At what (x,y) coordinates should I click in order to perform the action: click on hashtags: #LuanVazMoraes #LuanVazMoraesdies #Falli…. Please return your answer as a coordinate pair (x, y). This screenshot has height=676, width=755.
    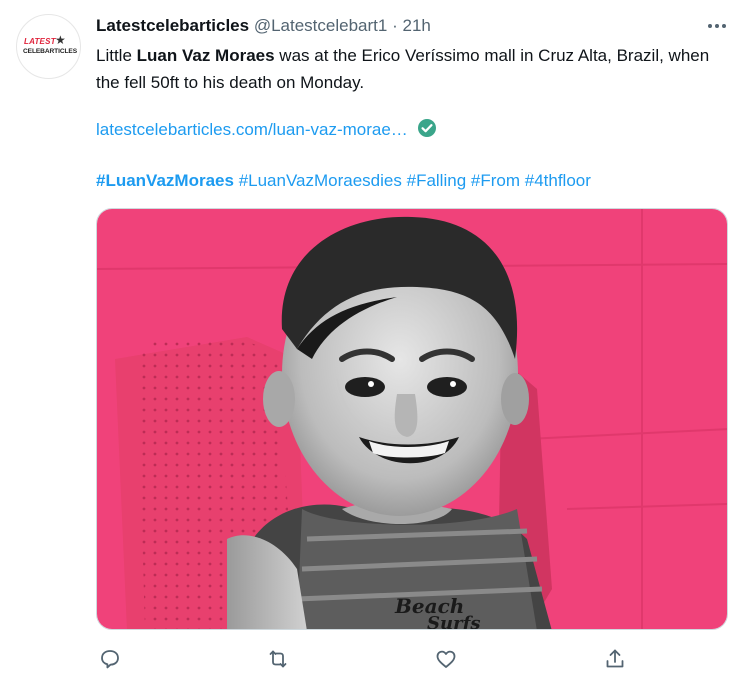
    Looking at the image, I should click on (343, 181).